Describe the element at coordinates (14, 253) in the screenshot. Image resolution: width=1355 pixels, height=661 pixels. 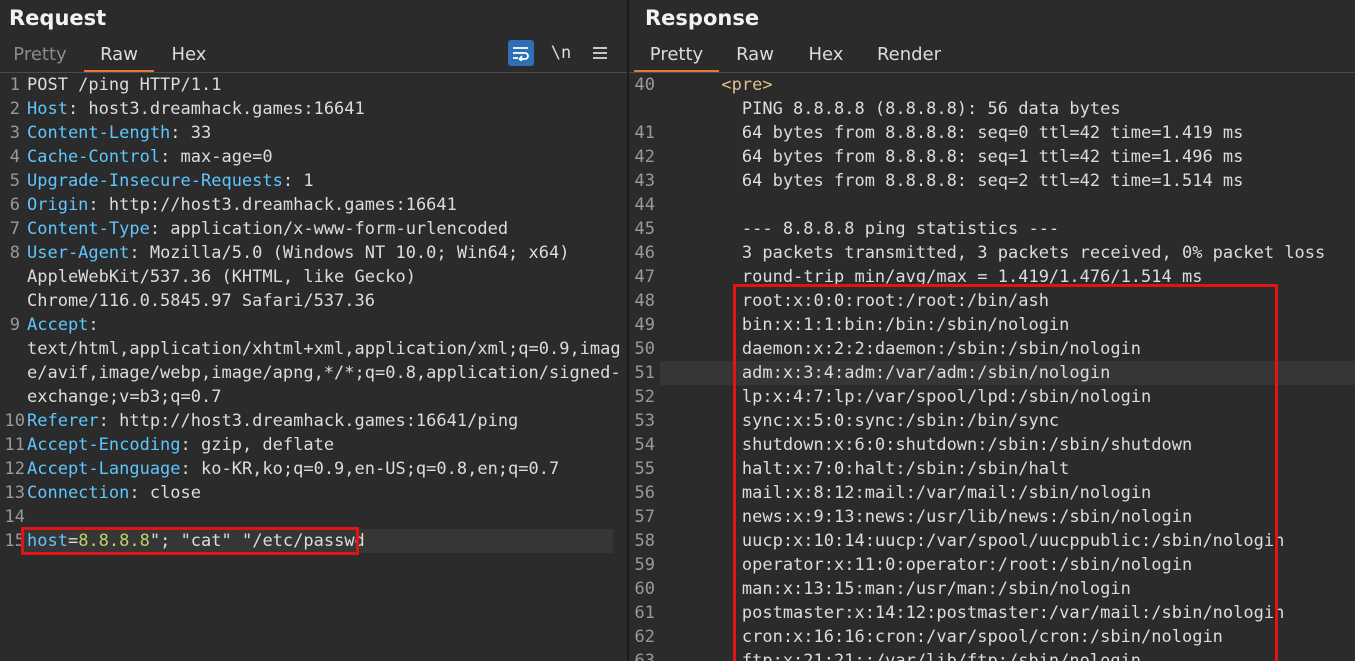
I see `line-number: 8` at that location.